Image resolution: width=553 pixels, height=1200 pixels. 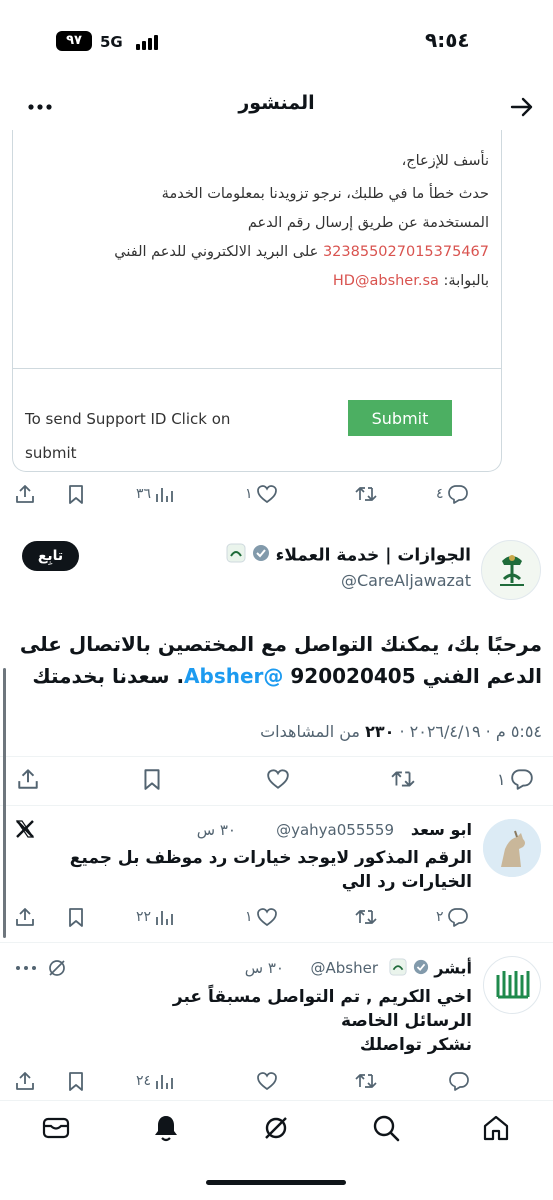 I want to click on reply-author-name-row: أبشر, so click(x=426, y=969).